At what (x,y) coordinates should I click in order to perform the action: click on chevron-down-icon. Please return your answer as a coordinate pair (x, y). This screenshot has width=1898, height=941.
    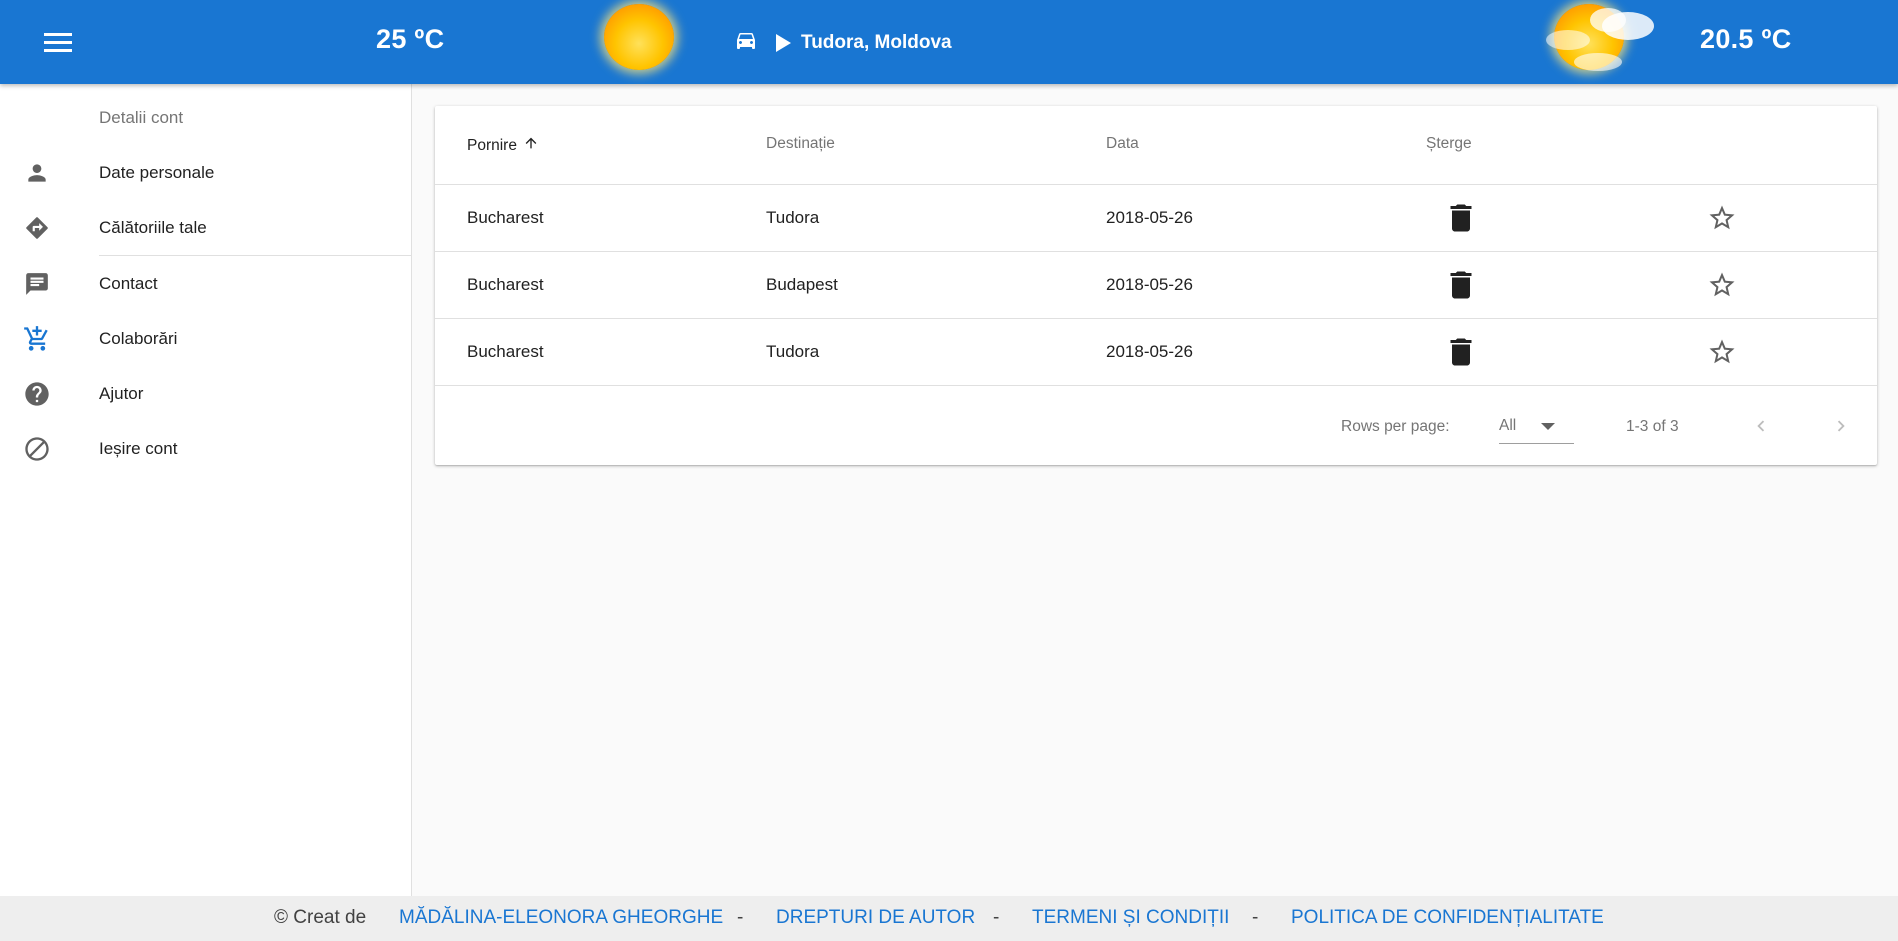
    Looking at the image, I should click on (1548, 426).